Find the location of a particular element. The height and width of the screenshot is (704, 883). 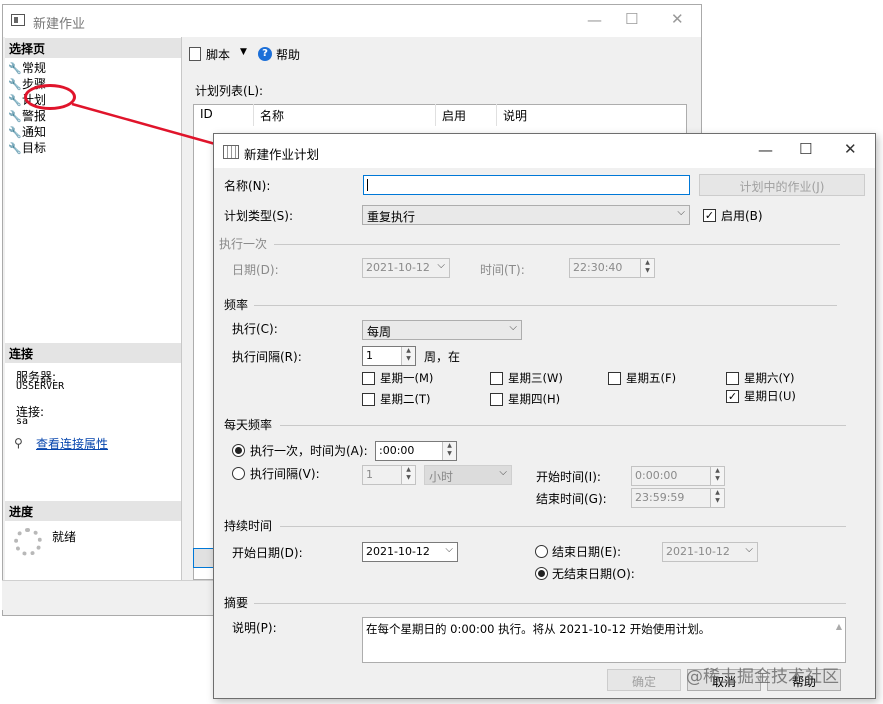

start-date-picker: 2021-10-12 ⌵ is located at coordinates (410, 552).